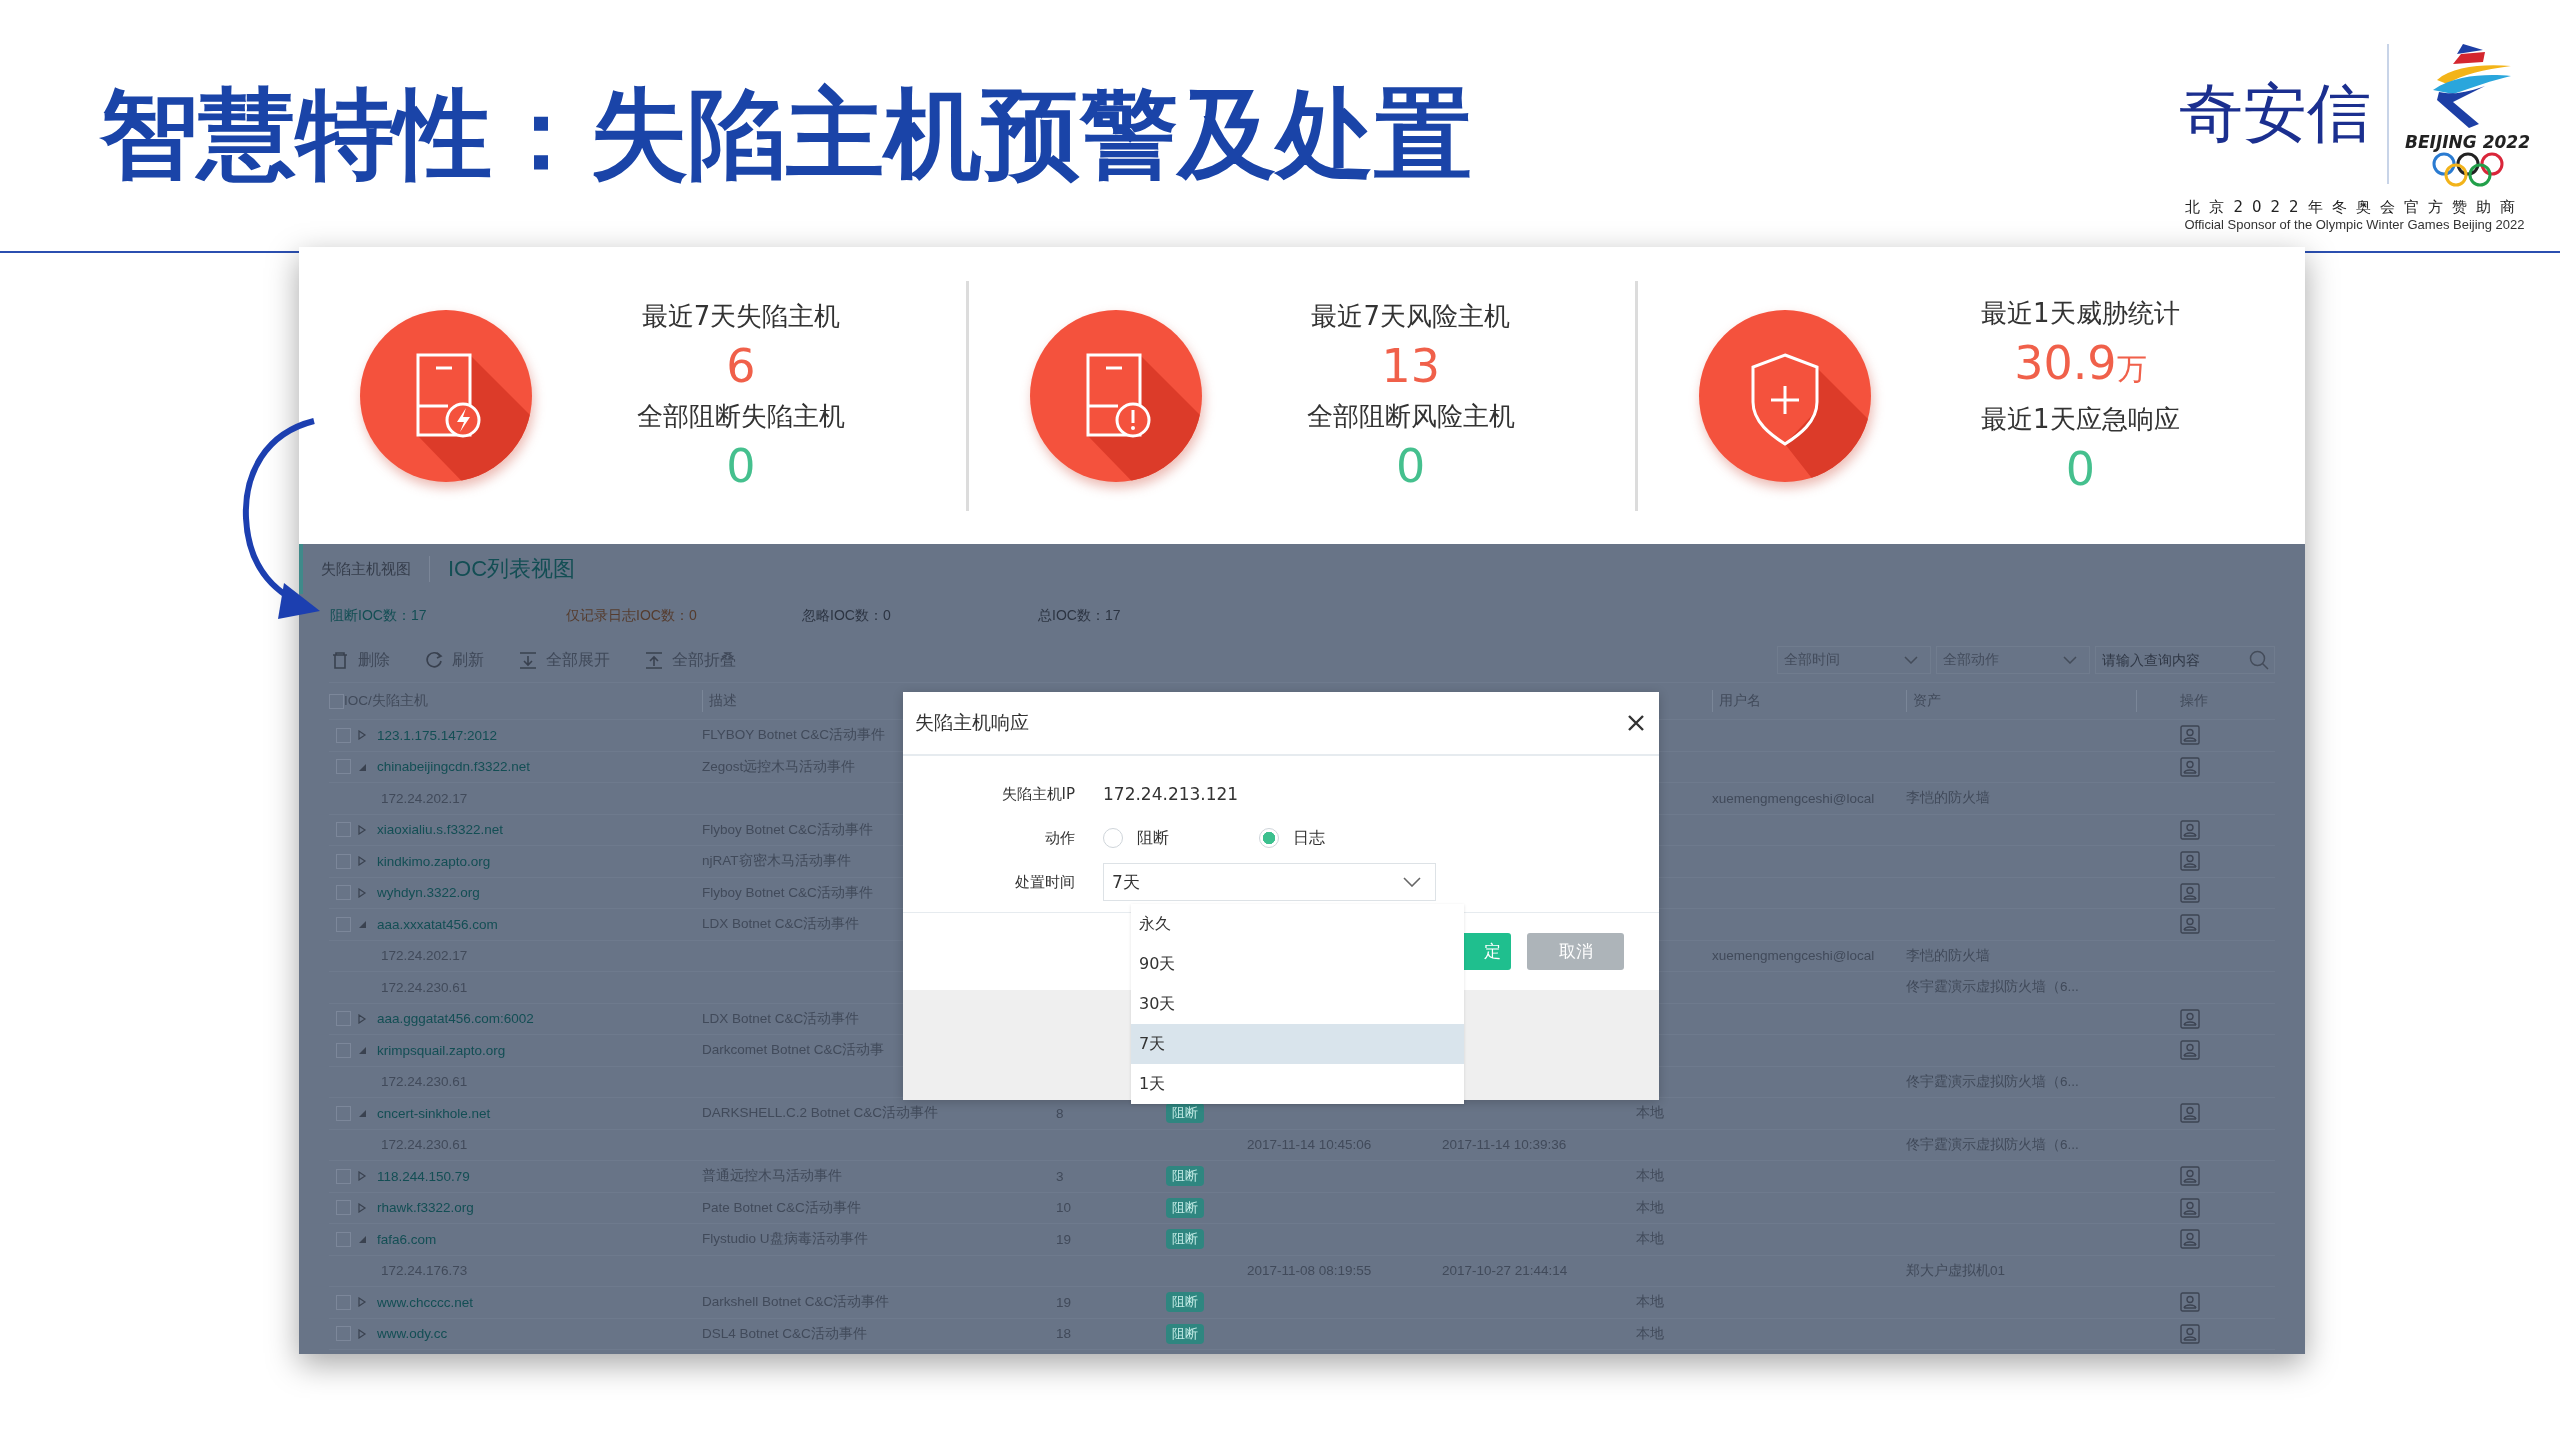 The image size is (2560, 1440). I want to click on ioc-link: chinabeijingcdn.f3322.net, so click(454, 767).